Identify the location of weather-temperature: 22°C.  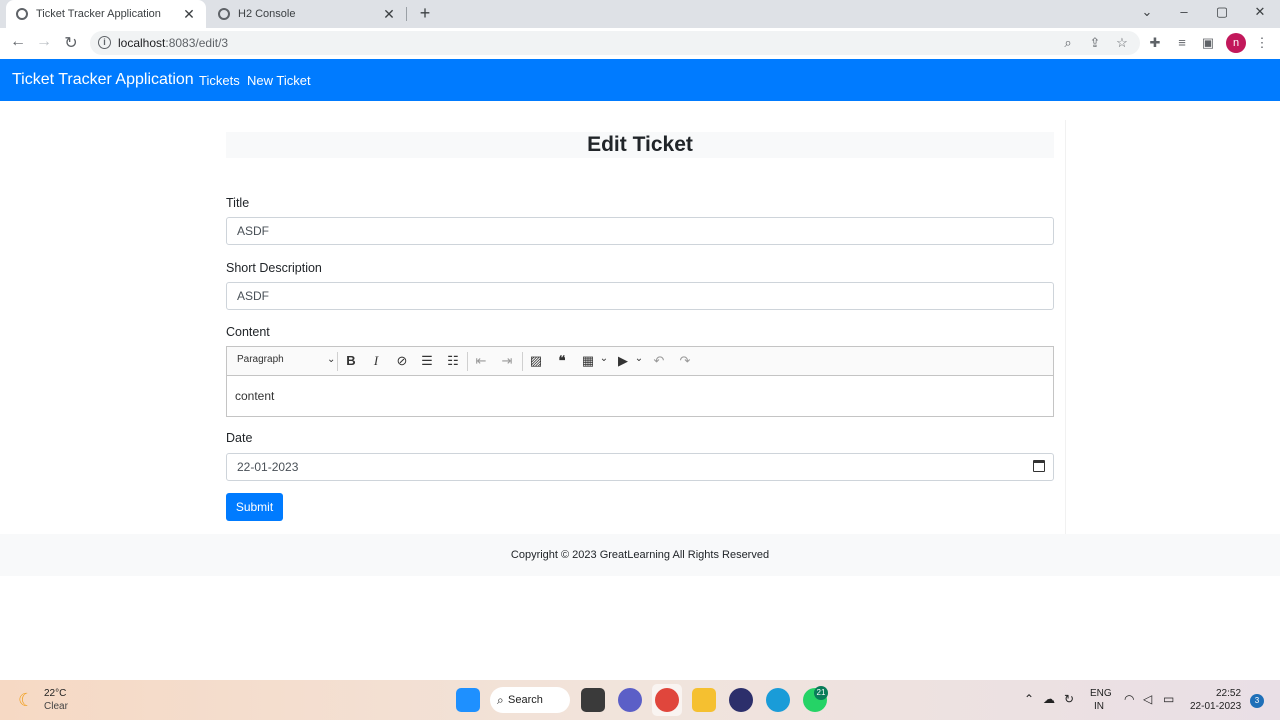
(55, 693).